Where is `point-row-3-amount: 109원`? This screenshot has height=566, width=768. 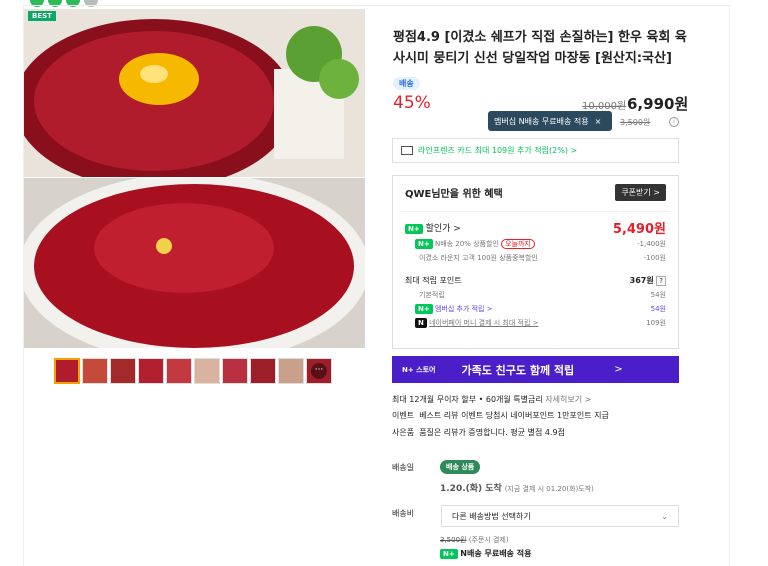 point-row-3-amount: 109원 is located at coordinates (656, 323).